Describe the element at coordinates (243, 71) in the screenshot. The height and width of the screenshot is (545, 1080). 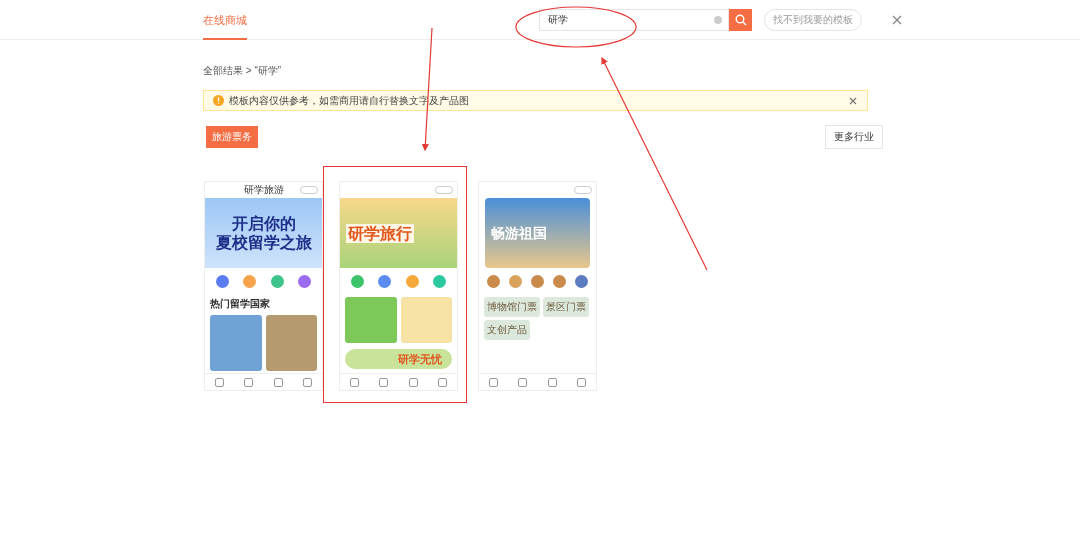
I see `breadcrumb: 全部结果 > “研学”` at that location.